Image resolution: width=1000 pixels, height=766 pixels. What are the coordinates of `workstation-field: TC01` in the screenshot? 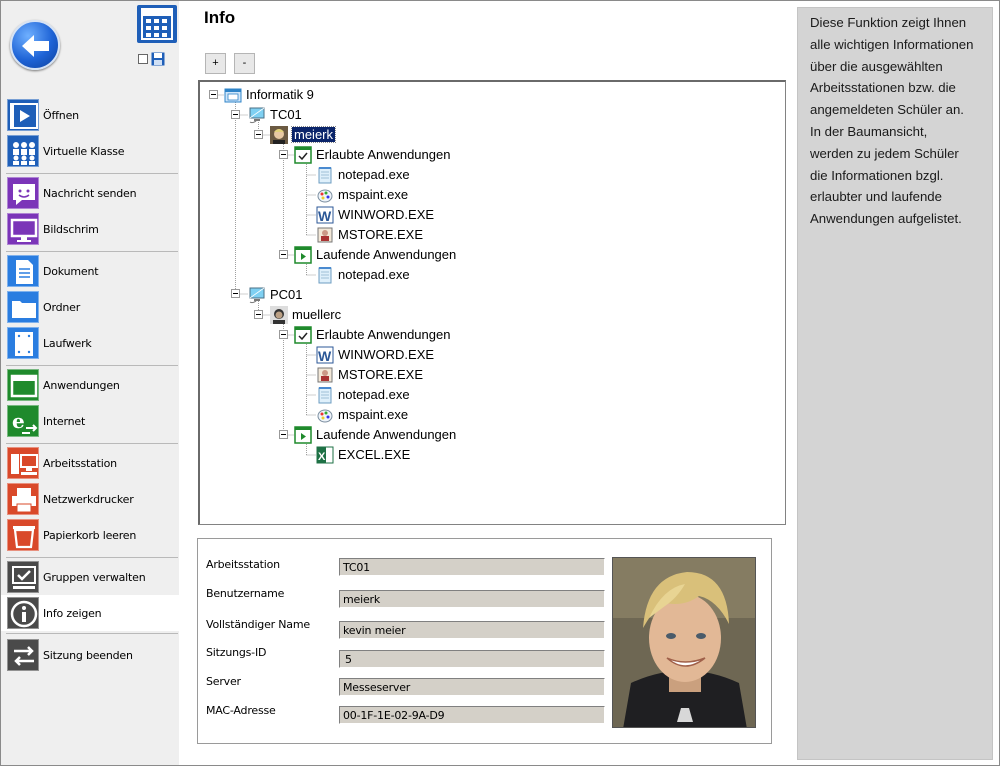 It's located at (472, 567).